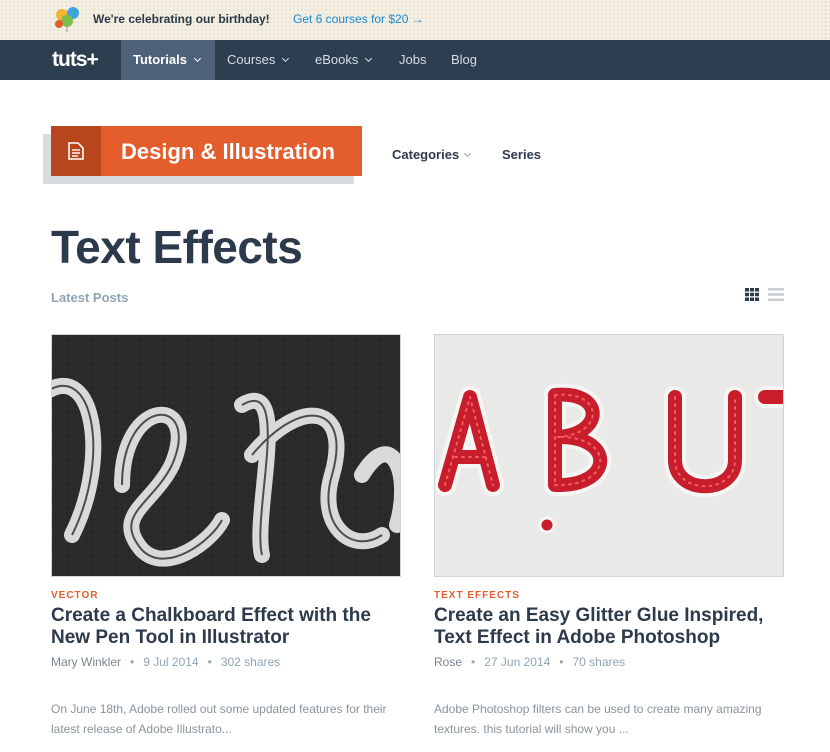  What do you see at coordinates (181, 19) in the screenshot?
I see `promo-text: We're celebrating our birthday!` at bounding box center [181, 19].